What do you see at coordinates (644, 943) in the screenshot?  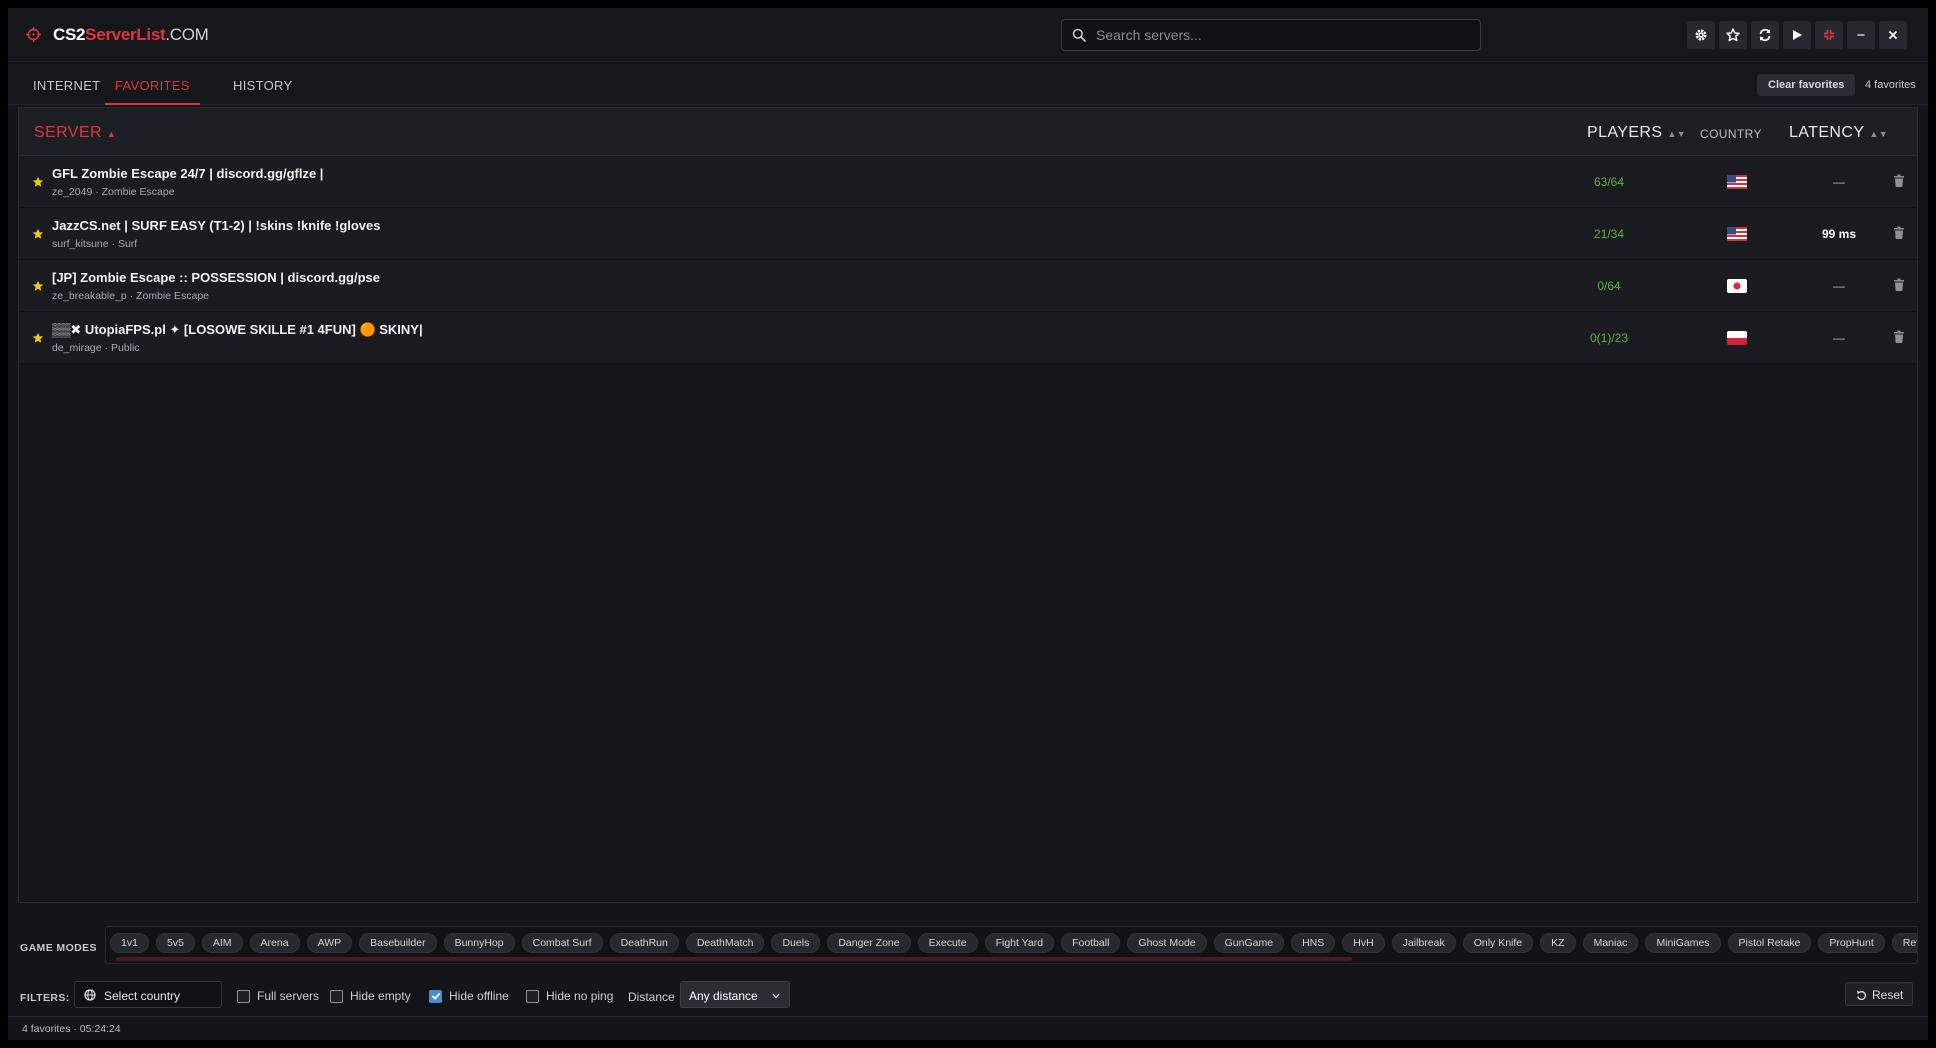 I see `game-mode-chip: DeathRun` at bounding box center [644, 943].